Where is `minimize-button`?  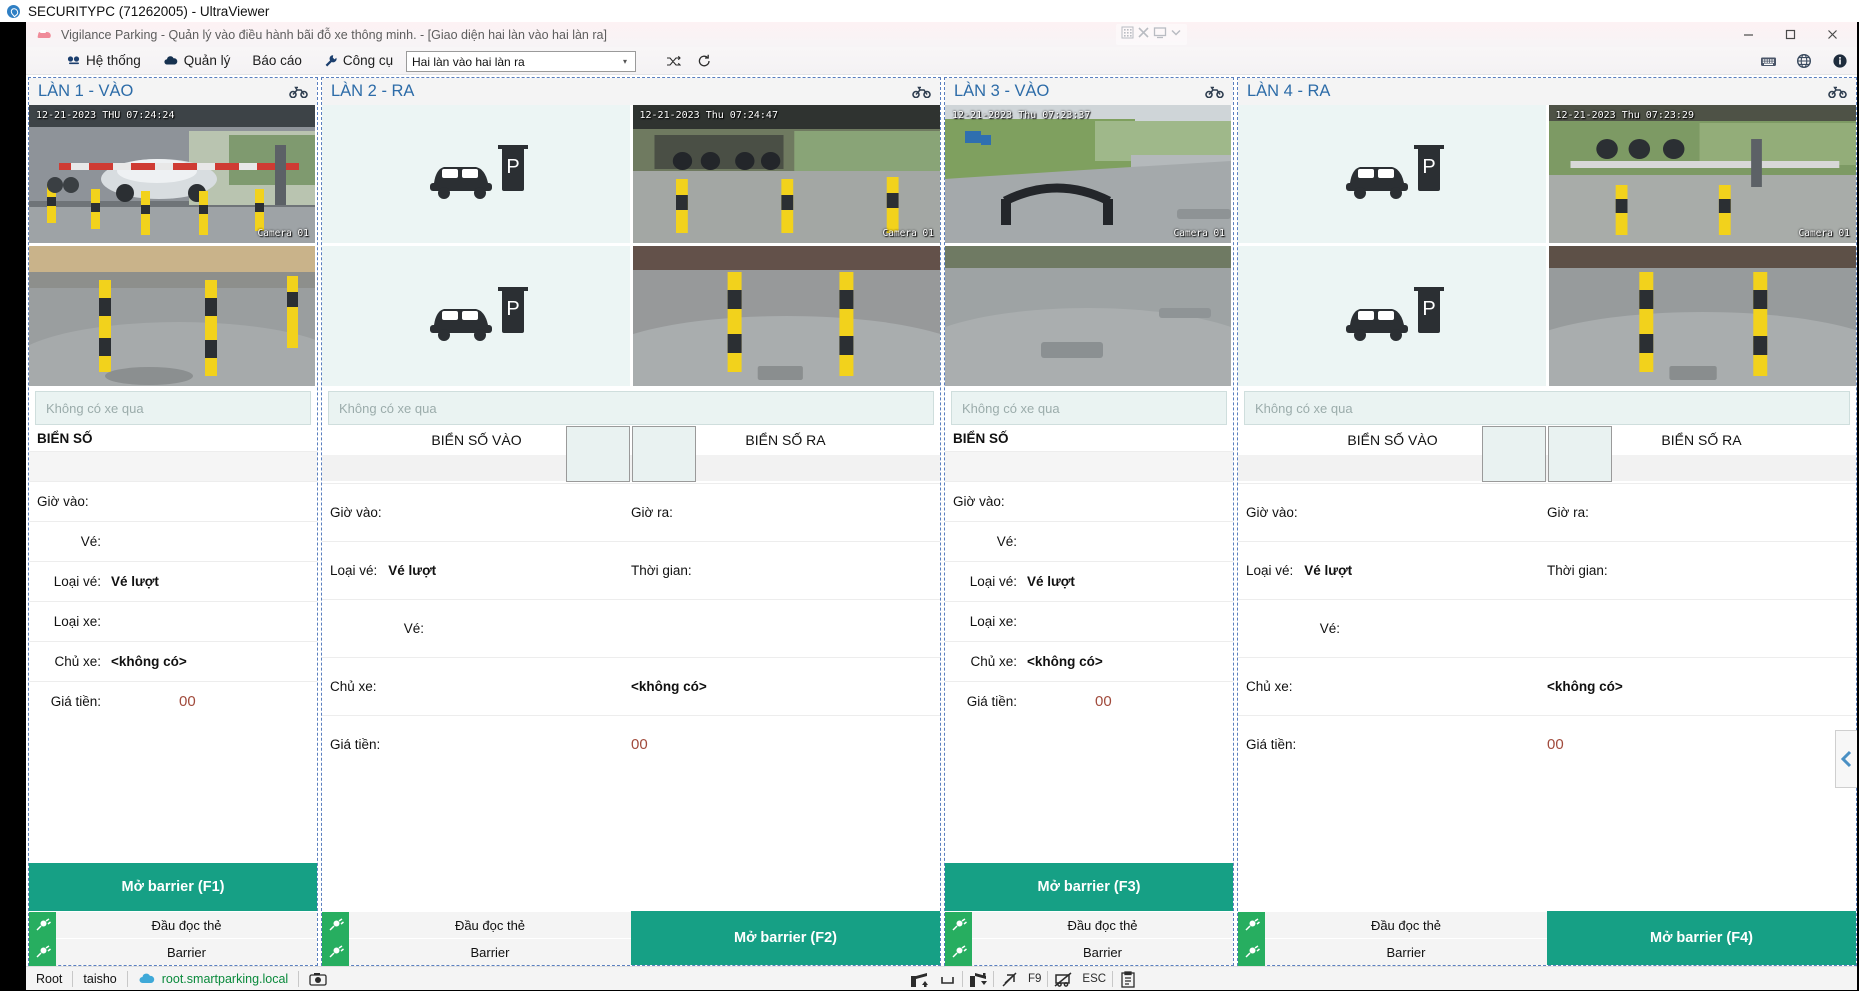 minimize-button is located at coordinates (1748, 34).